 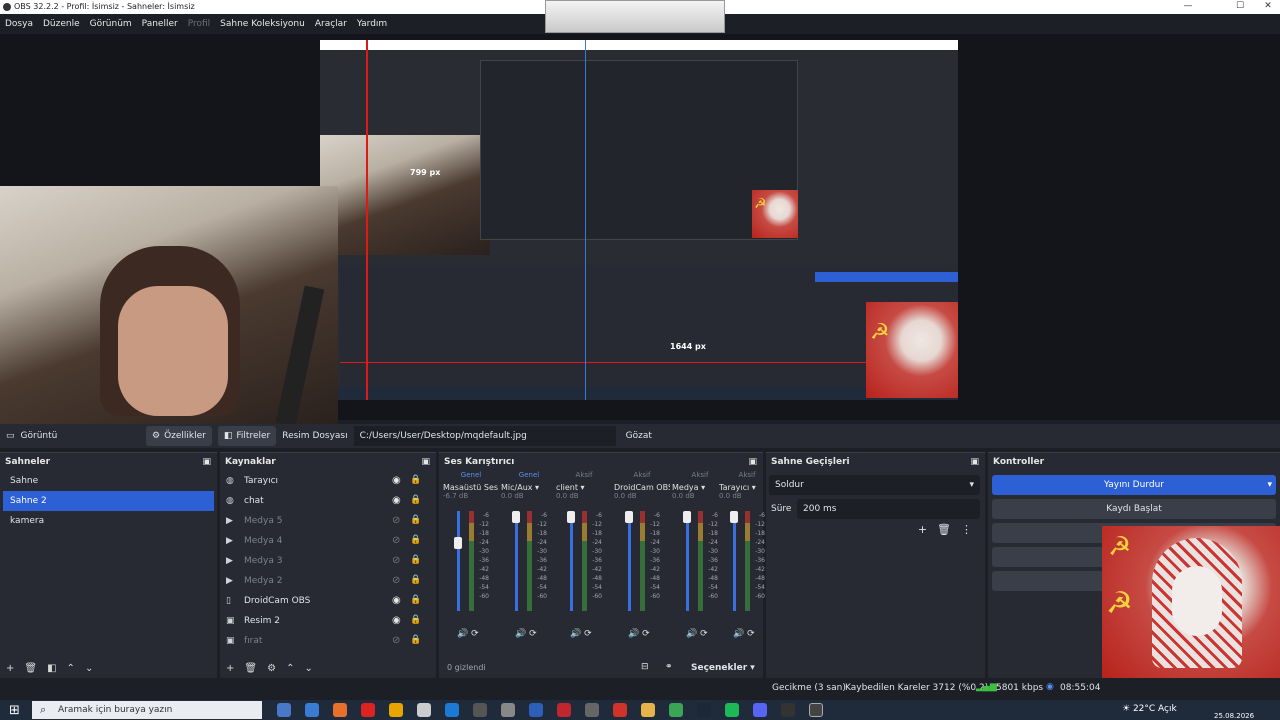 I want to click on channel-name: DroidCam OBS ▾, so click(x=642, y=487).